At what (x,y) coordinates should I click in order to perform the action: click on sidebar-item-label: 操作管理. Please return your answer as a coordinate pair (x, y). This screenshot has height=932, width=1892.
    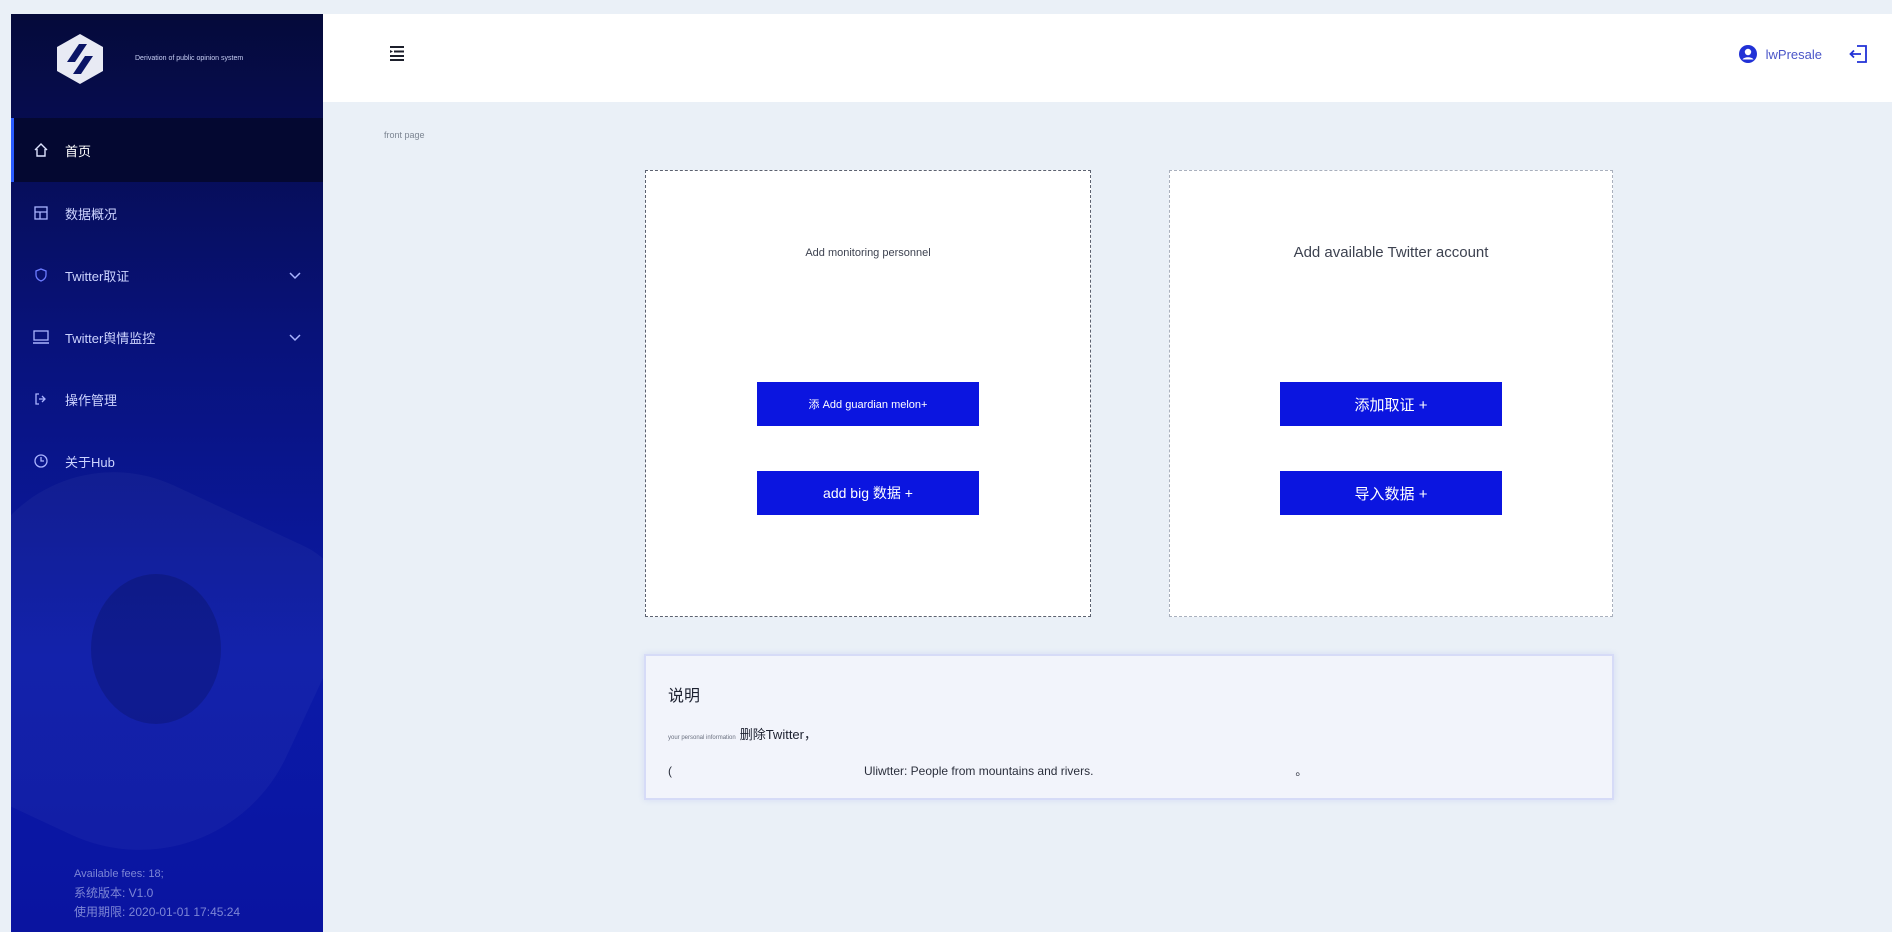
    Looking at the image, I should click on (91, 400).